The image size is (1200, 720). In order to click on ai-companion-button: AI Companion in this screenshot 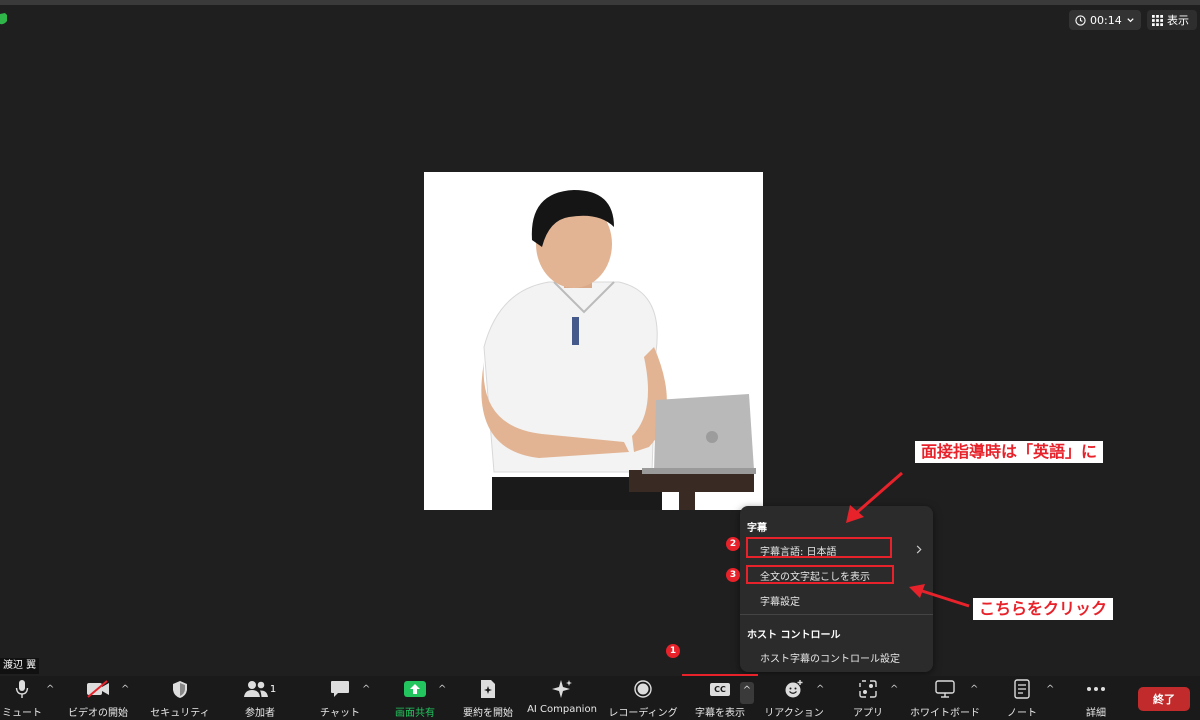, I will do `click(562, 699)`.